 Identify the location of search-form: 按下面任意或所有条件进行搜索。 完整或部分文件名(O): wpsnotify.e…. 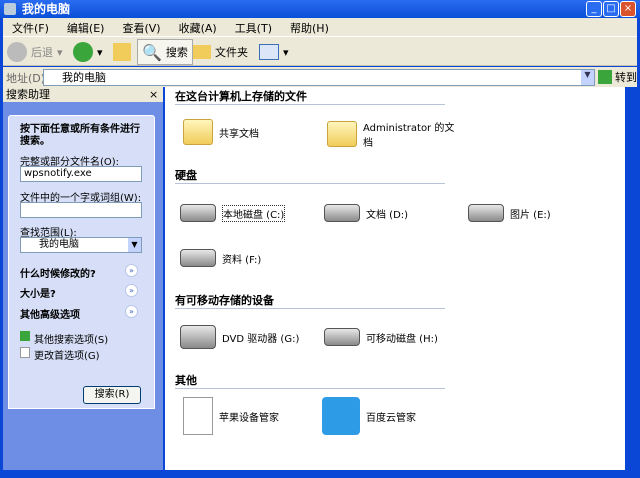
(81, 262).